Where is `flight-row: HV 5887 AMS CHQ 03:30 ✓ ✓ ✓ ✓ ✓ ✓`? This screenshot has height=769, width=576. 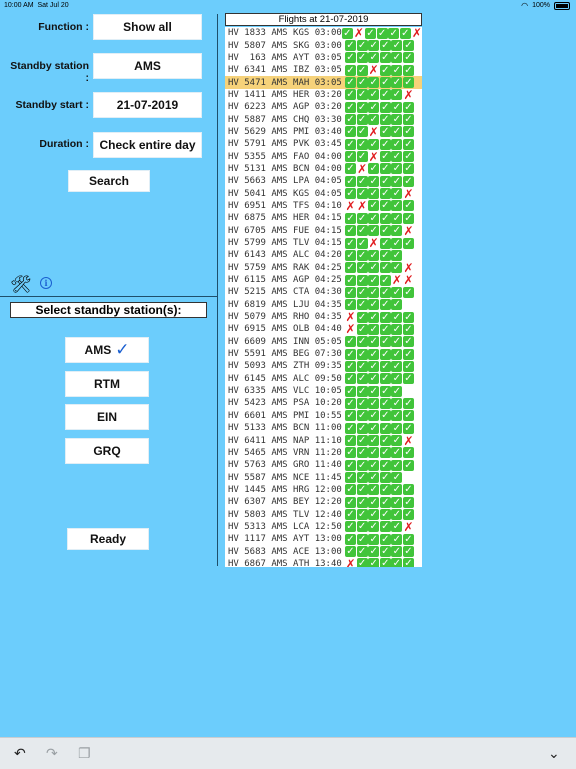
flight-row: HV 5887 AMS CHQ 03:30 ✓ ✓ ✓ ✓ ✓ ✓ is located at coordinates (323, 119).